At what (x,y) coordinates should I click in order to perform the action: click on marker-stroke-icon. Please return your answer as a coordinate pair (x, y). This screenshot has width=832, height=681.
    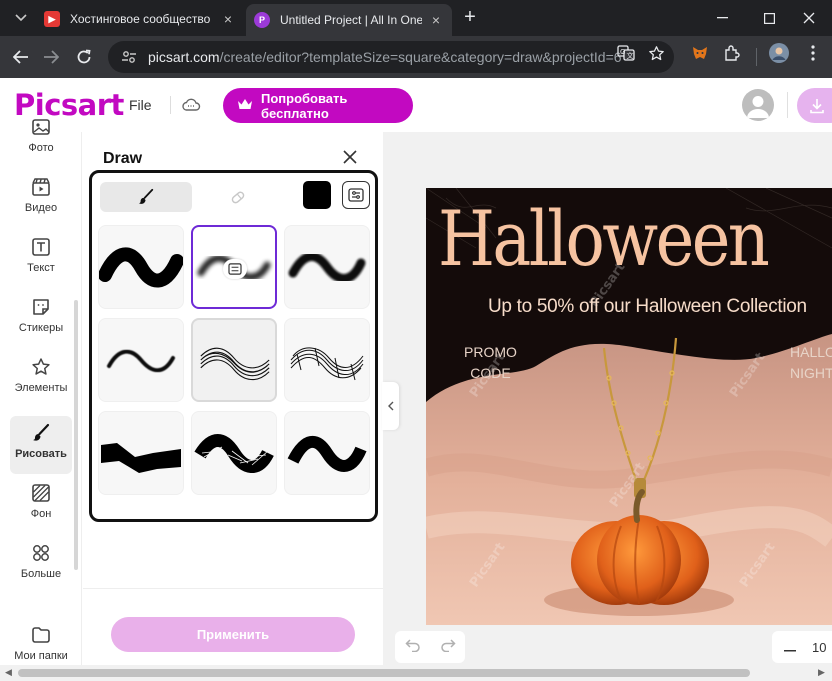
    Looking at the image, I should click on (141, 267).